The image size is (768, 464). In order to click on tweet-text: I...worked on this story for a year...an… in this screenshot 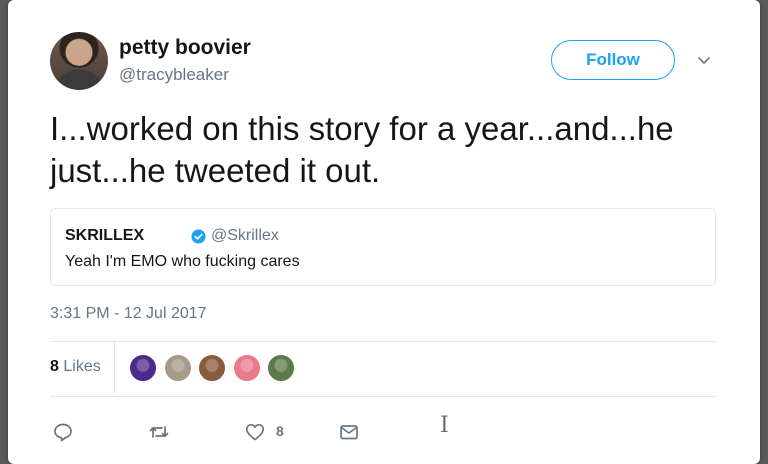, I will do `click(362, 149)`.